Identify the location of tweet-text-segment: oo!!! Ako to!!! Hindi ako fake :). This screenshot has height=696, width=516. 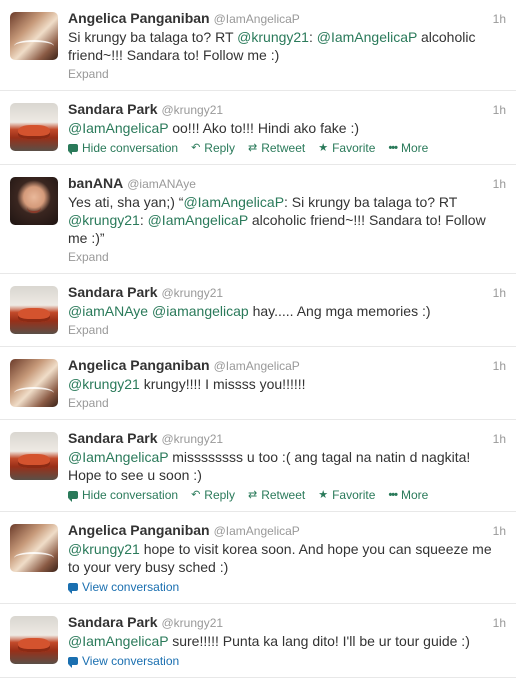
(263, 128).